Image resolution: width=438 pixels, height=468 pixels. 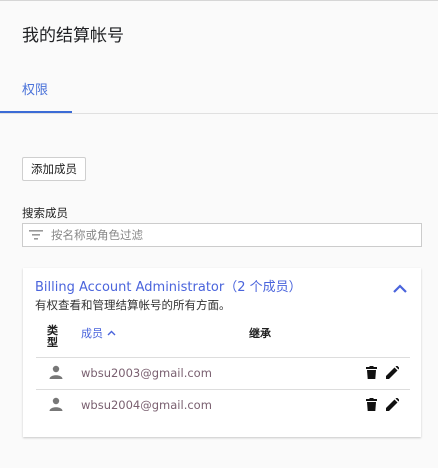 I want to click on tab-permissions: 权限, so click(x=35, y=88).